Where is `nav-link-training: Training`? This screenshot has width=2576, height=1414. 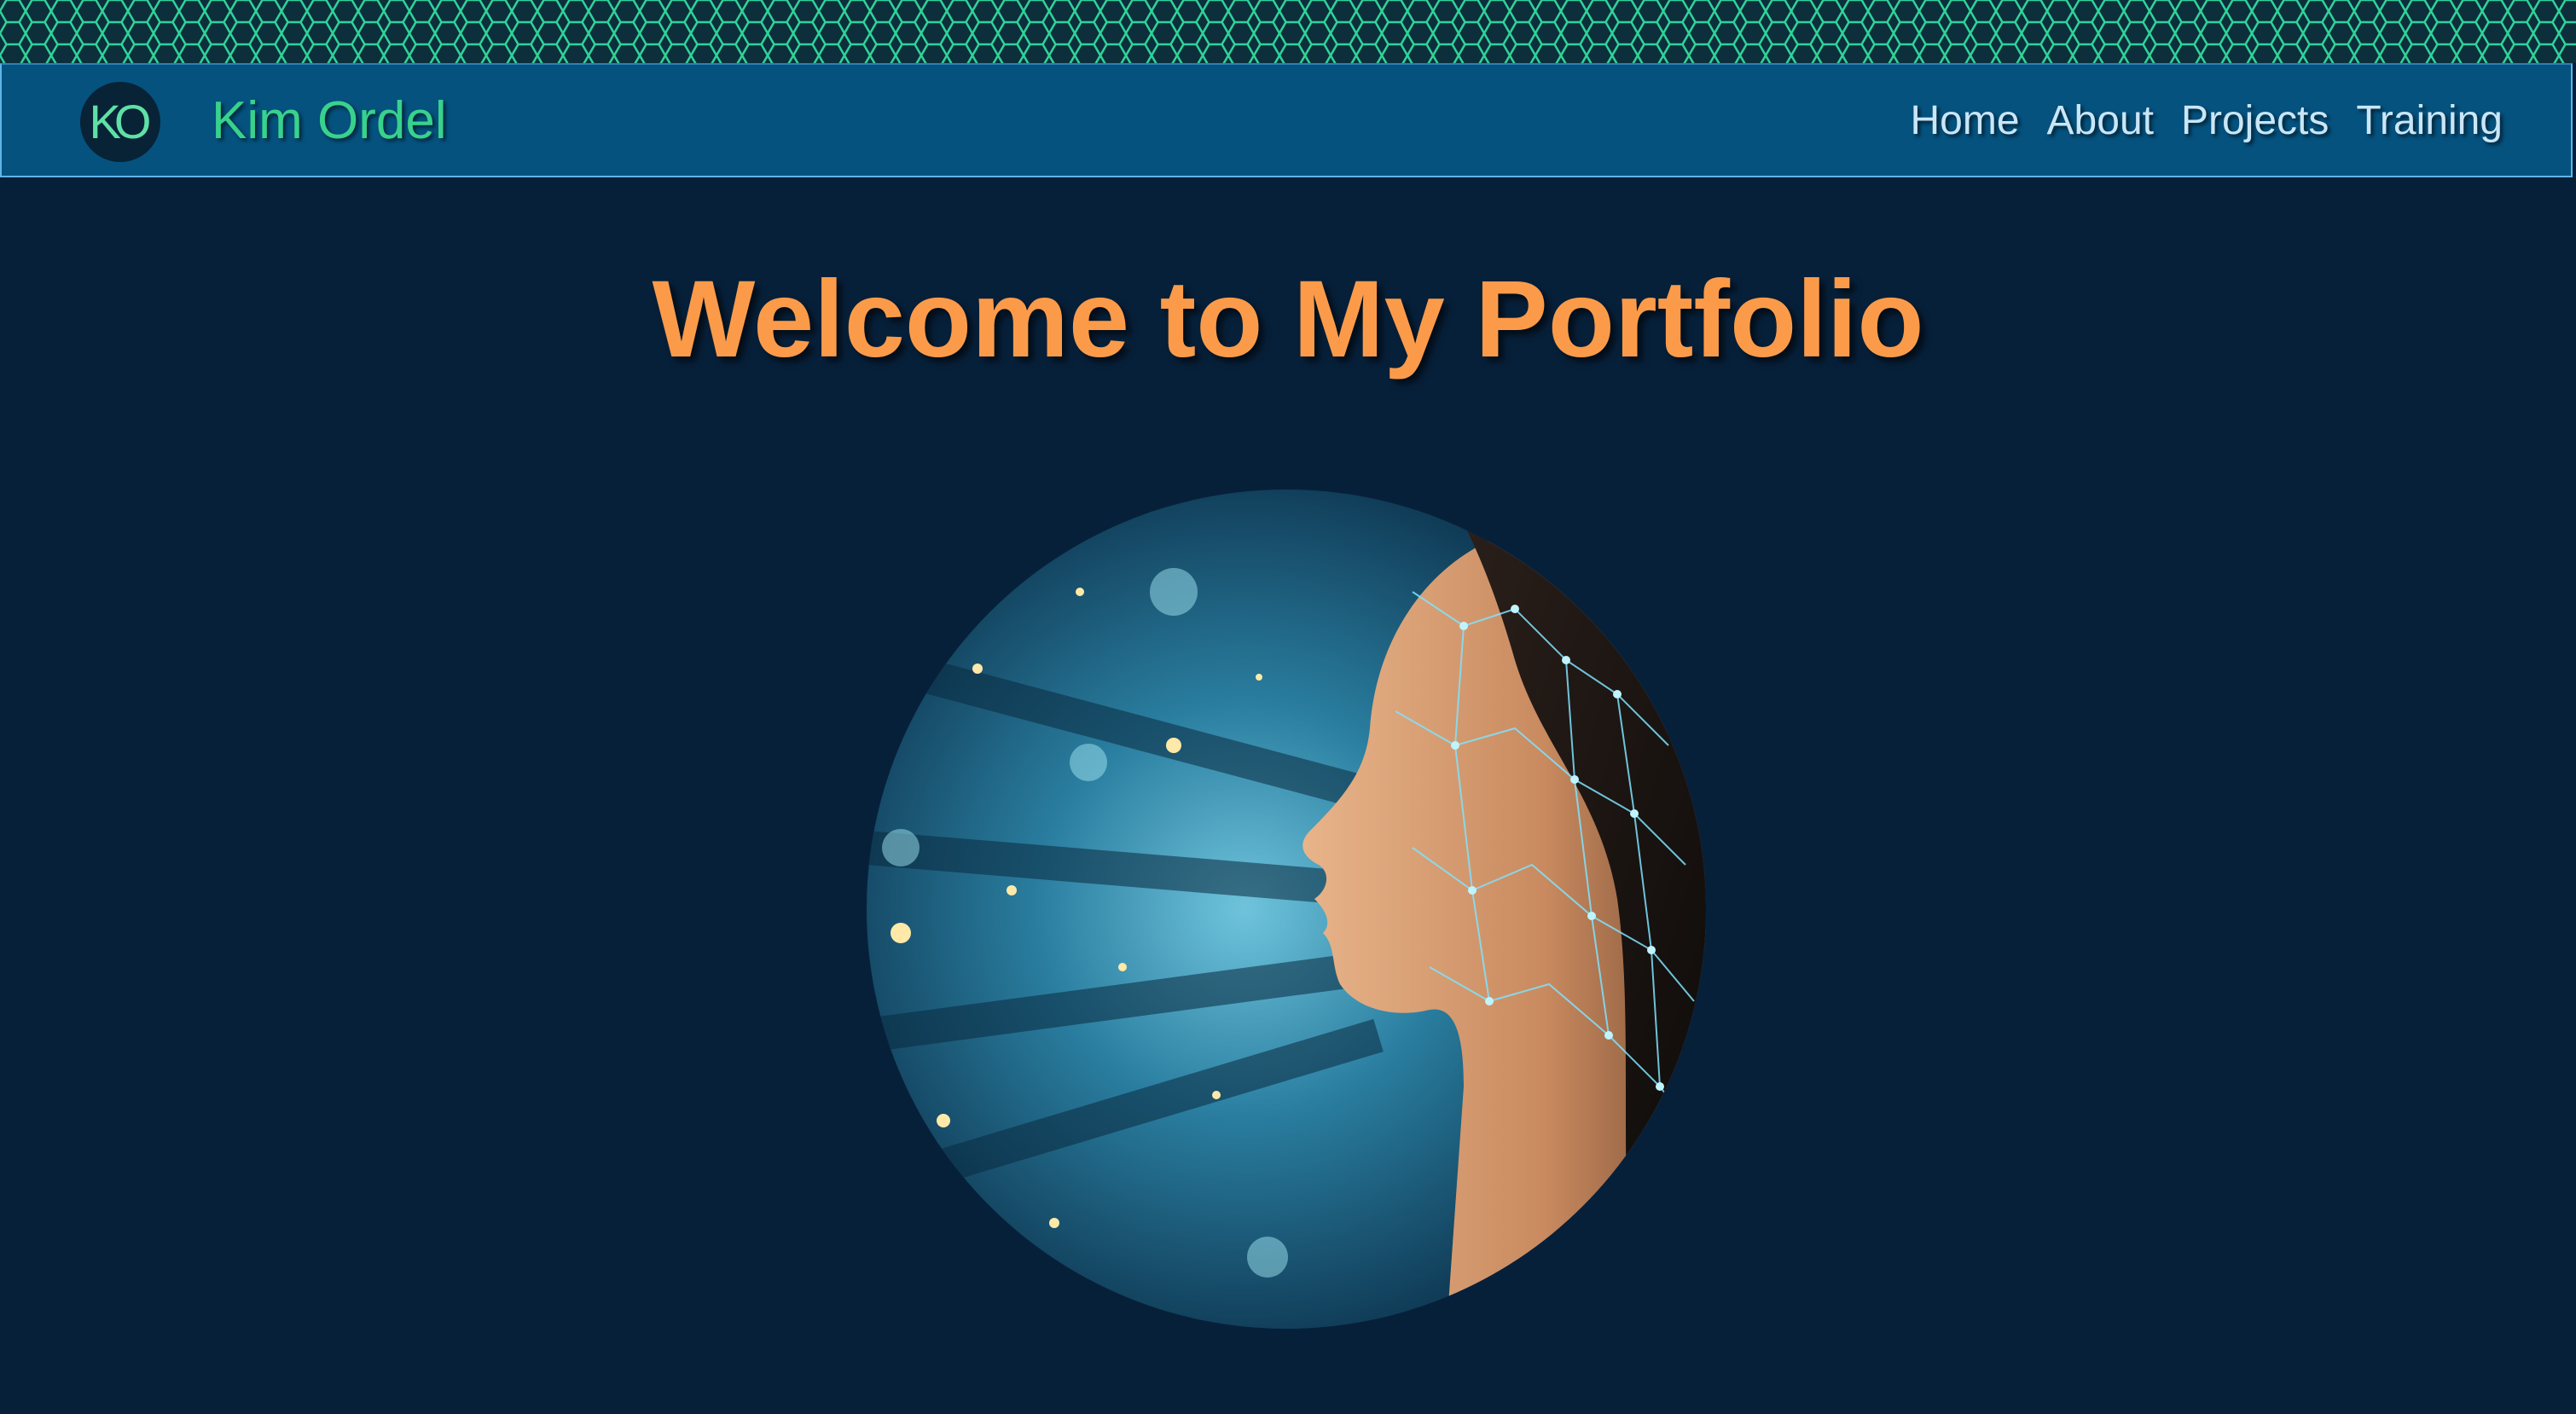 nav-link-training: Training is located at coordinates (2429, 121).